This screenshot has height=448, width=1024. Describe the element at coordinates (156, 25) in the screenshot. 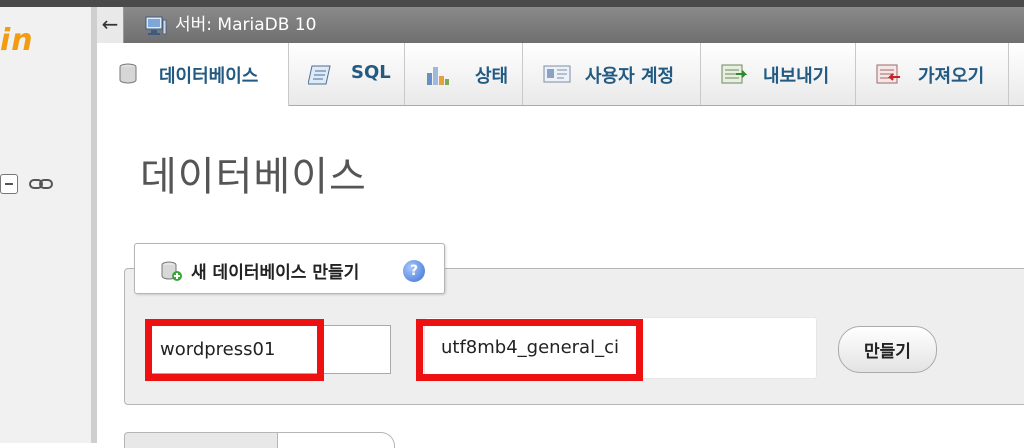

I see `server-icon` at that location.